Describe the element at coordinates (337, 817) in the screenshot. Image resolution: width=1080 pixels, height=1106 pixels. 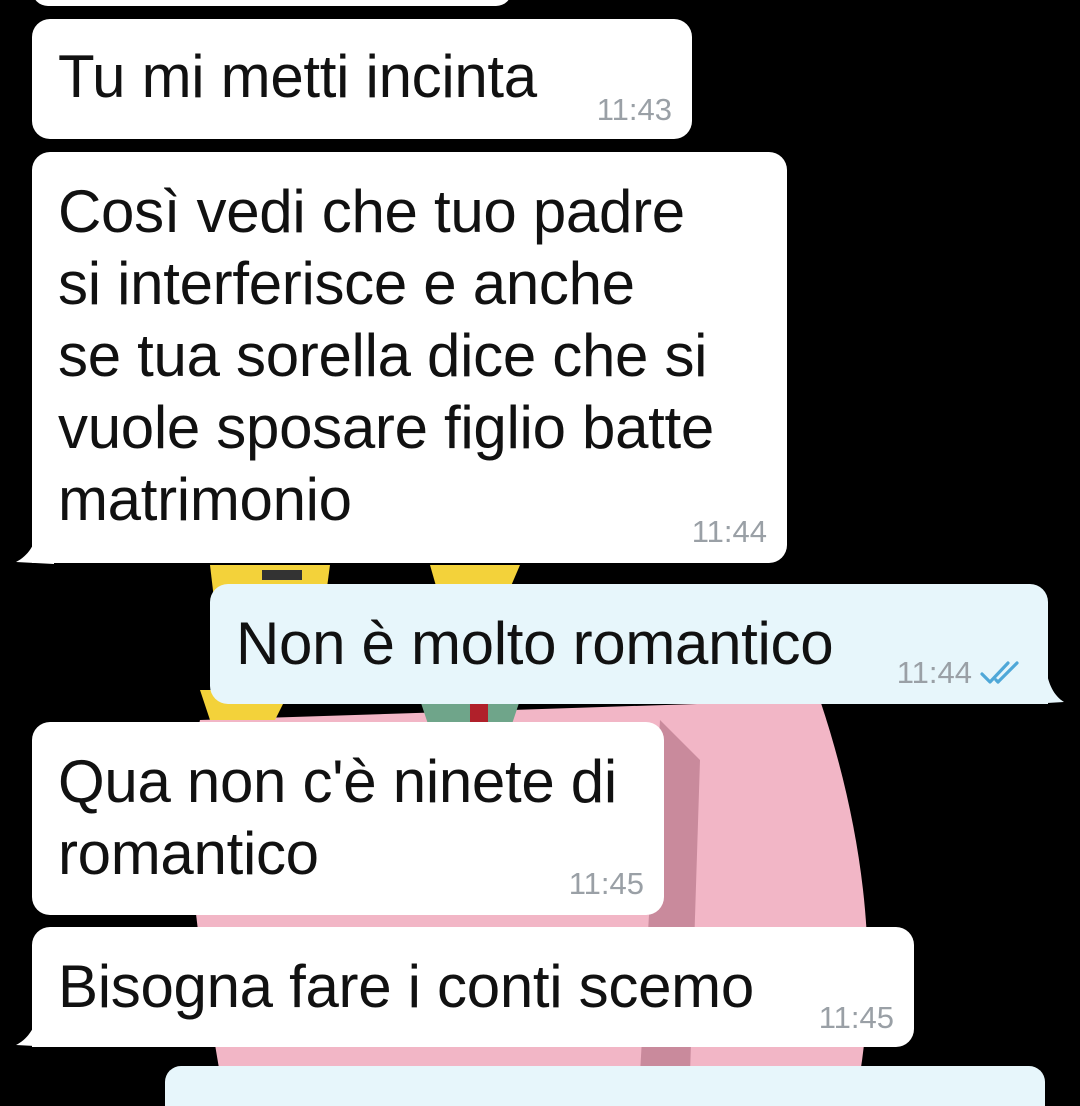
I see `message-text: Qua non c'è ninete di romantico` at that location.